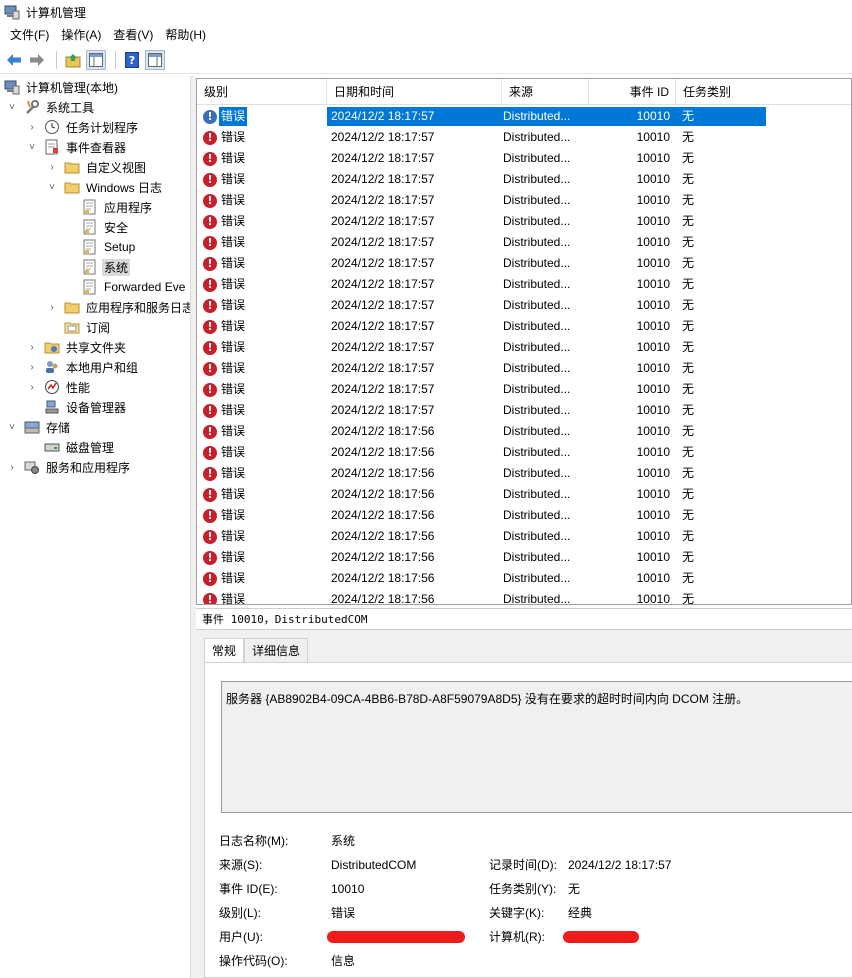 The image size is (852, 978). Describe the element at coordinates (62, 87) in the screenshot. I see `tree-item: 计算机管理(本地)` at that location.